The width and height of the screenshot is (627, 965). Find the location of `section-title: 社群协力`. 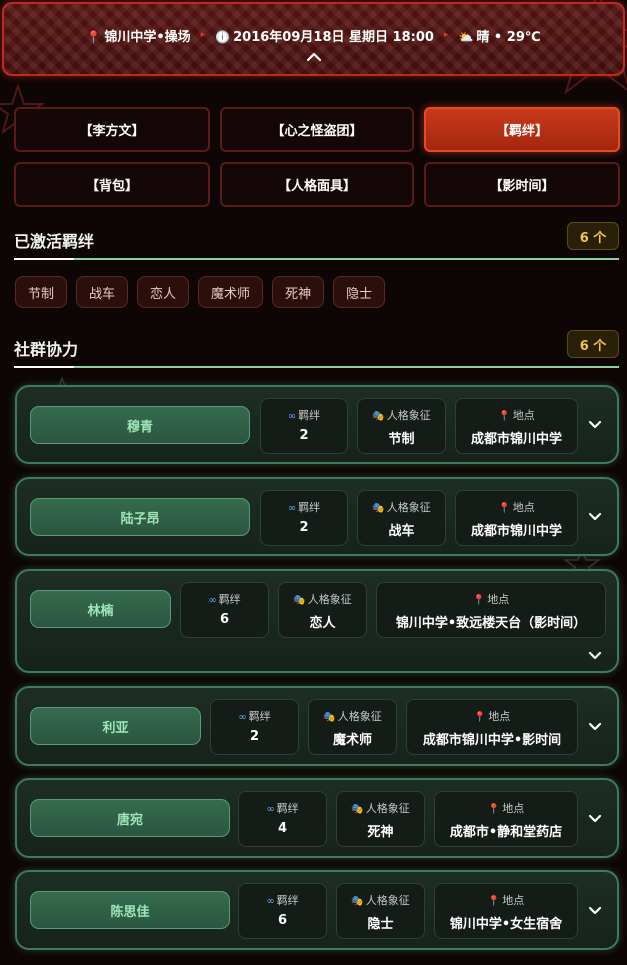

section-title: 社群协力 is located at coordinates (46, 349).